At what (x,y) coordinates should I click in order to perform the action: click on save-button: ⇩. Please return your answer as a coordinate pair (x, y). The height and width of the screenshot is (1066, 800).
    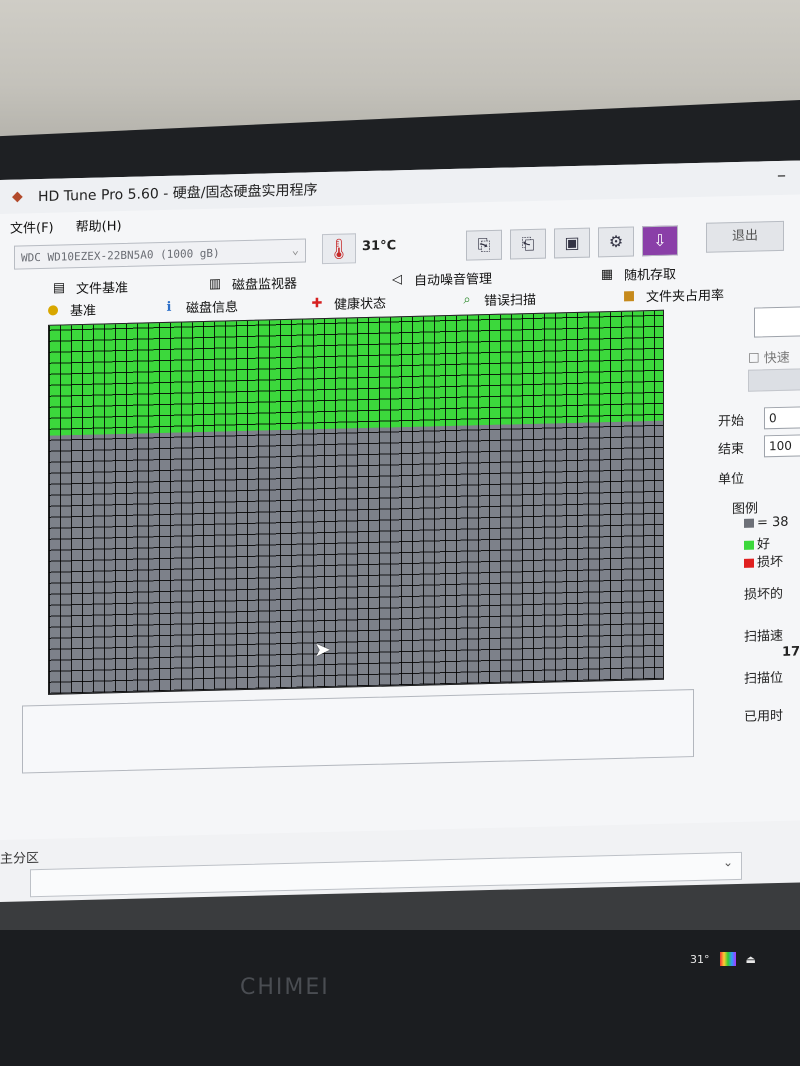
    Looking at the image, I should click on (660, 241).